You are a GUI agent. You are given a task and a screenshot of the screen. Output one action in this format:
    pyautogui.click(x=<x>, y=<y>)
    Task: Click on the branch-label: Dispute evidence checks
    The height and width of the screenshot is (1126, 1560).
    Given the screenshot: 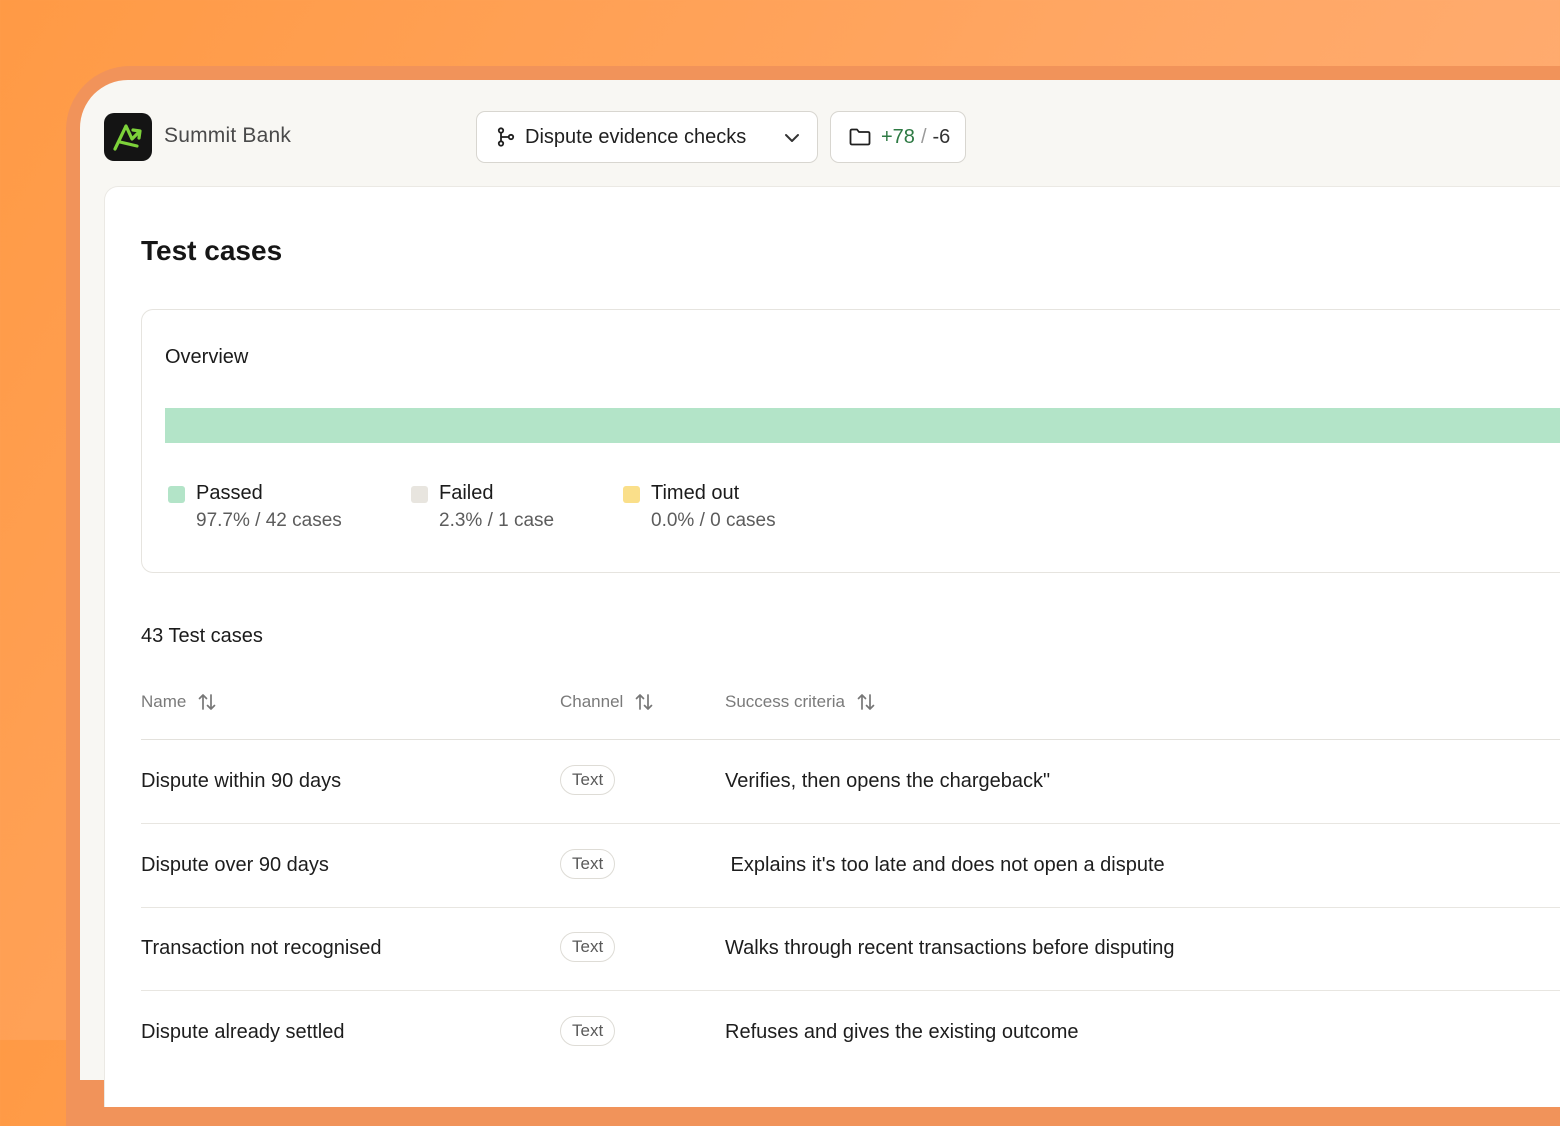 What is the action you would take?
    pyautogui.click(x=636, y=136)
    